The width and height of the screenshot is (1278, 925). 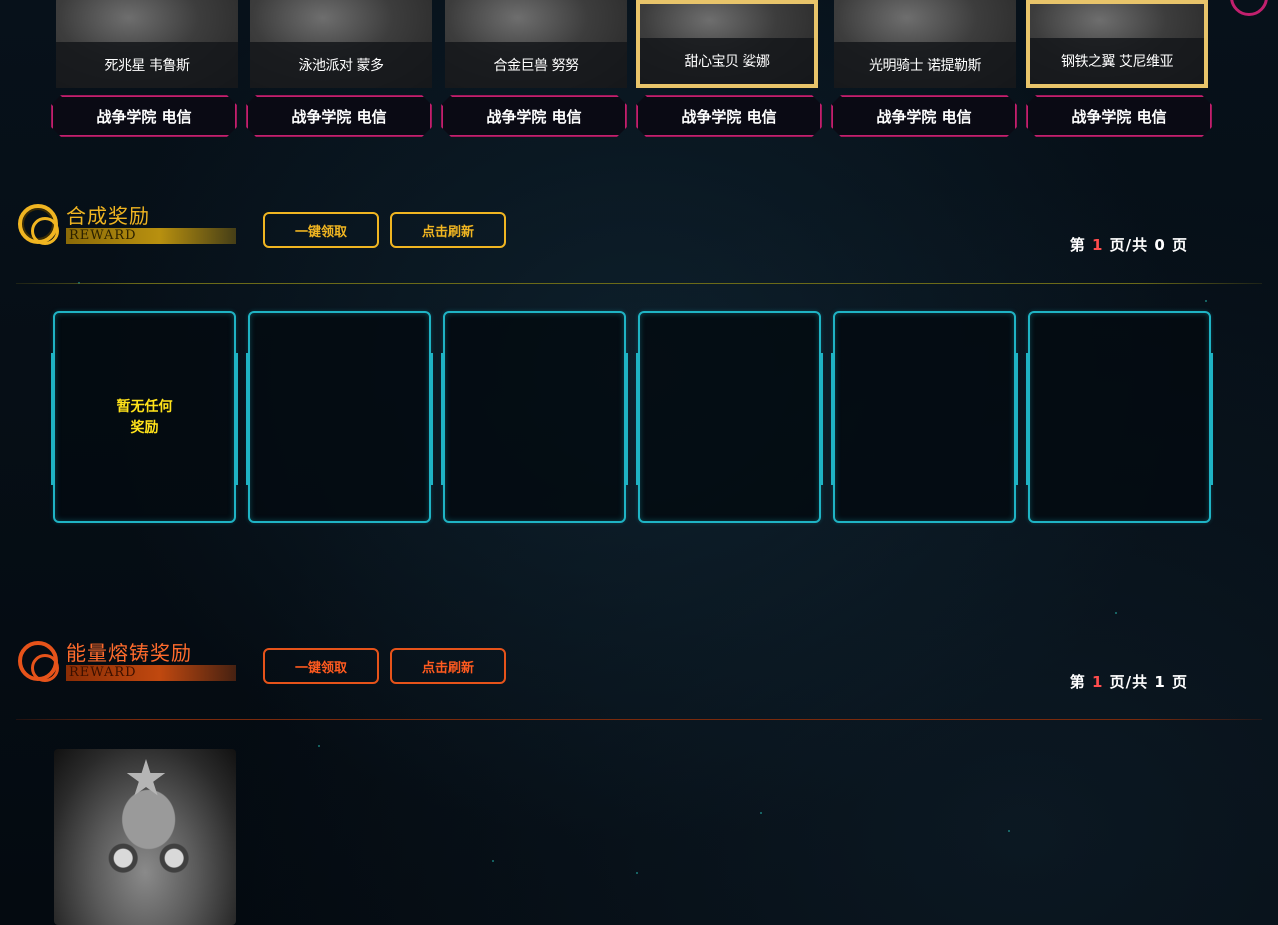 I want to click on skin-name: 甜心宝贝 娑娜, so click(x=727, y=61).